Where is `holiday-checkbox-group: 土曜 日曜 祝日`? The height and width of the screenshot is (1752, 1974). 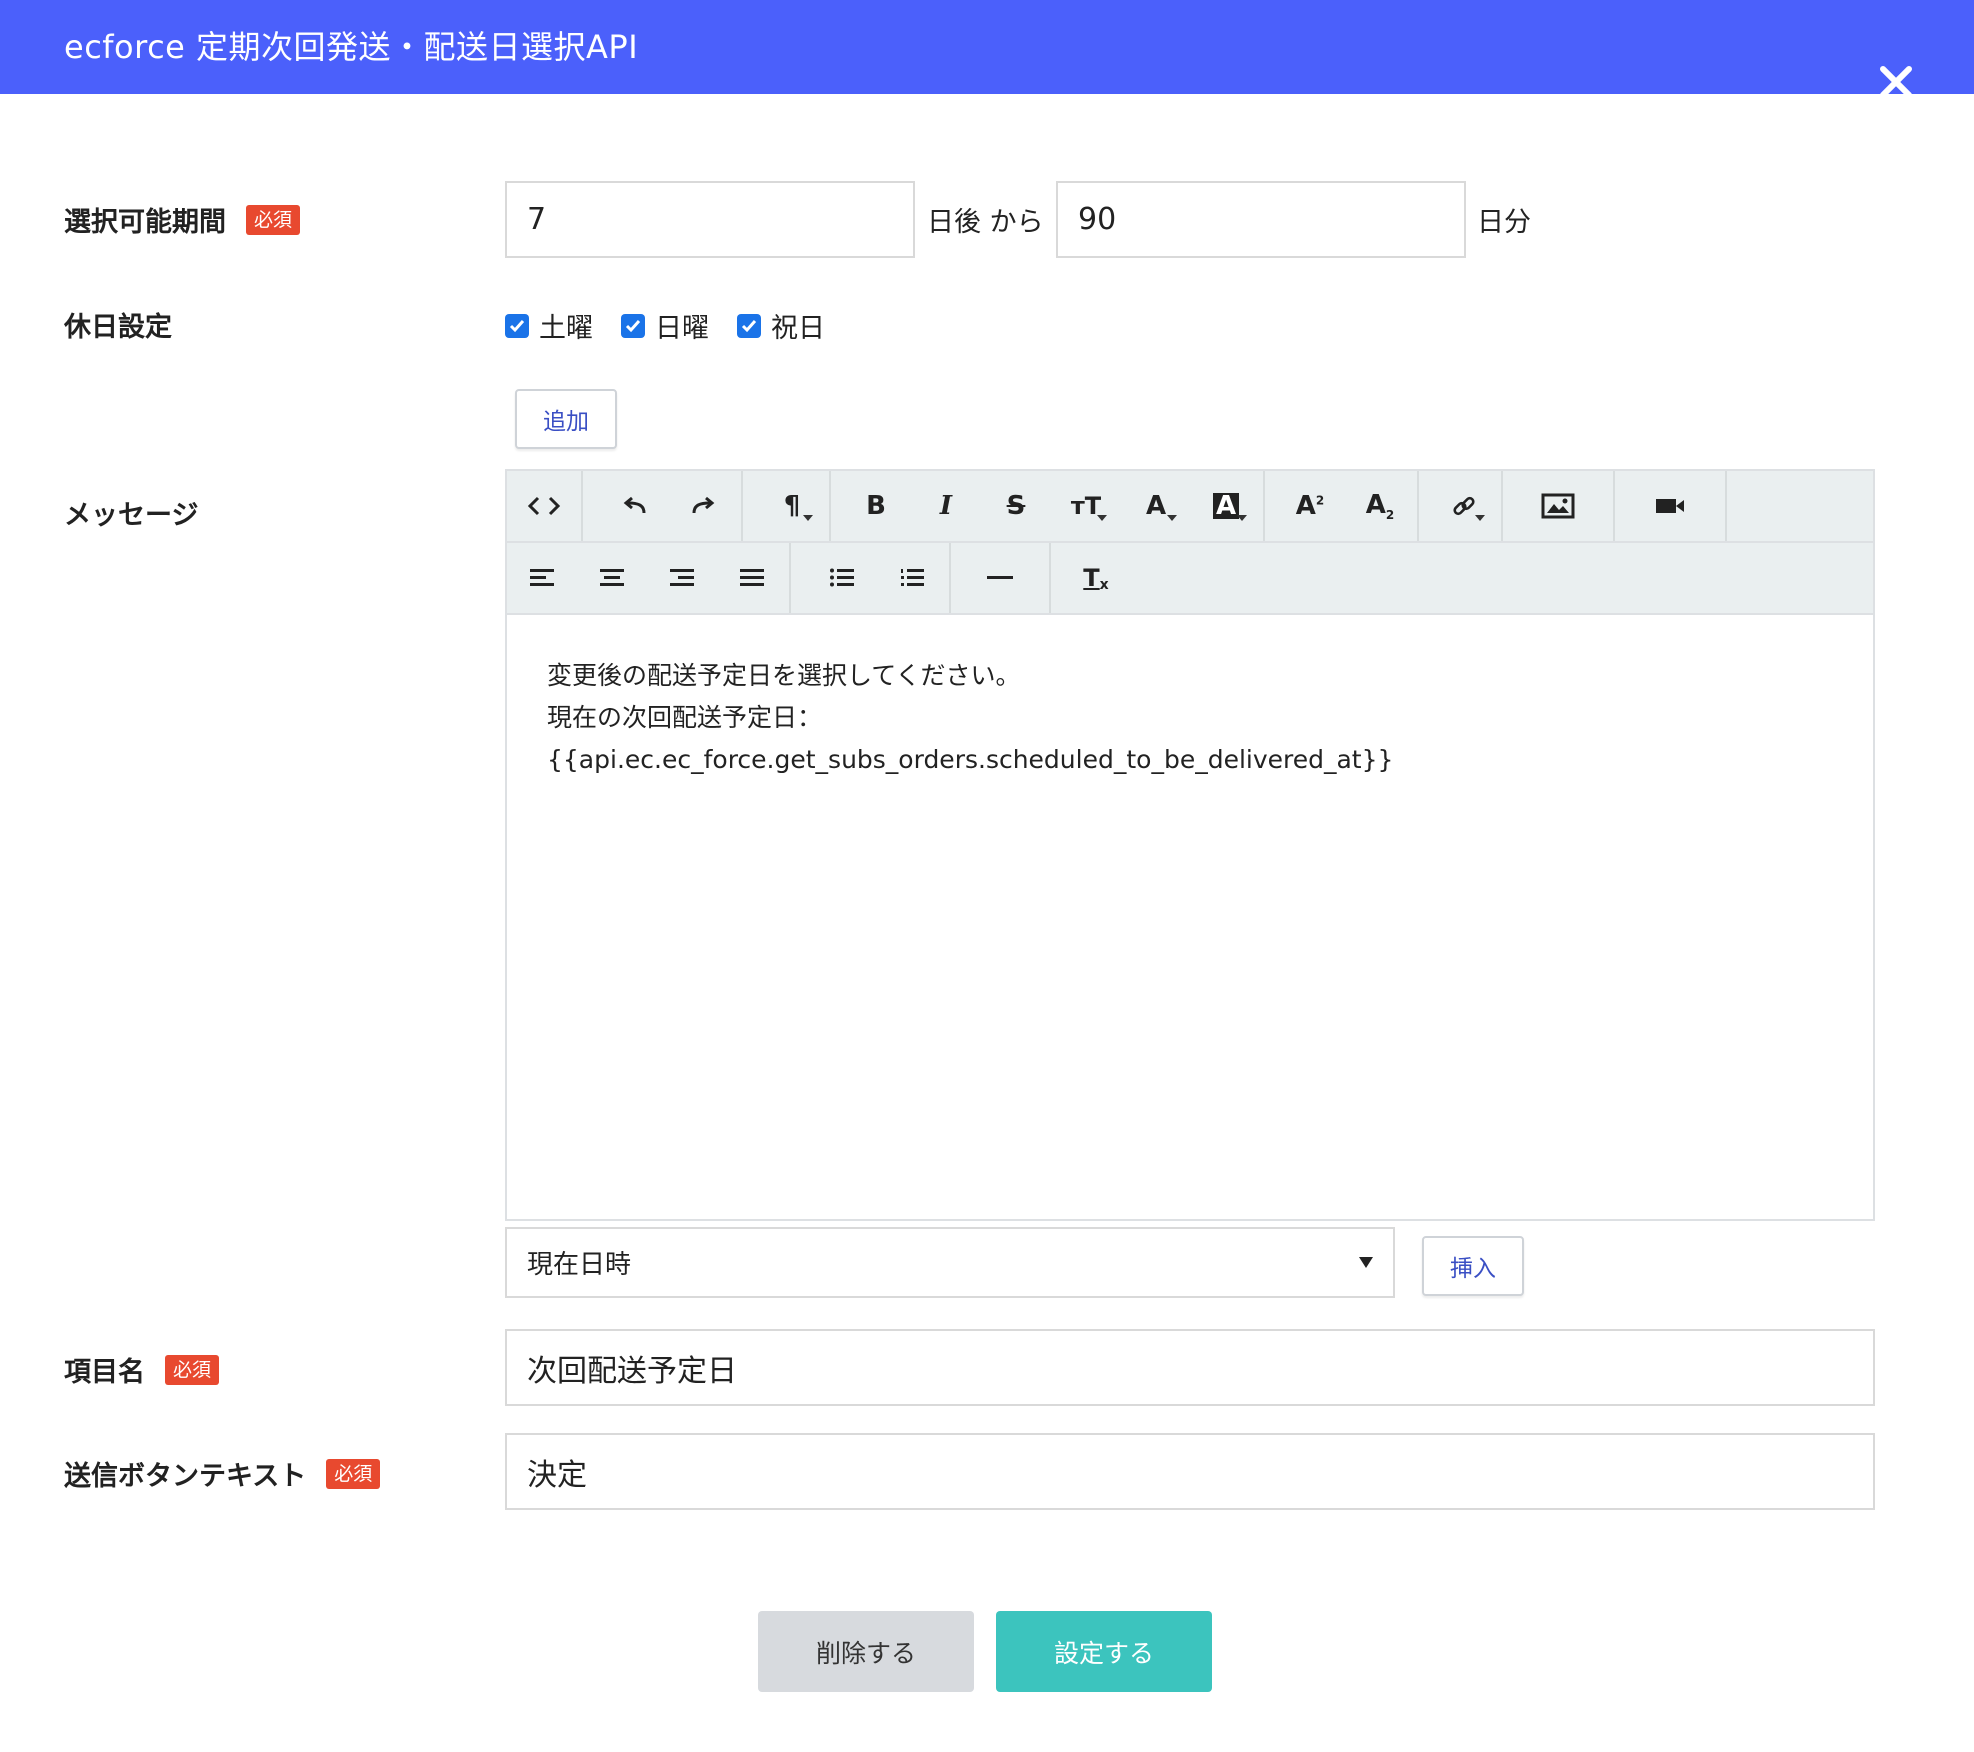
holiday-checkbox-group: 土曜 日曜 祝日 is located at coordinates (679, 325).